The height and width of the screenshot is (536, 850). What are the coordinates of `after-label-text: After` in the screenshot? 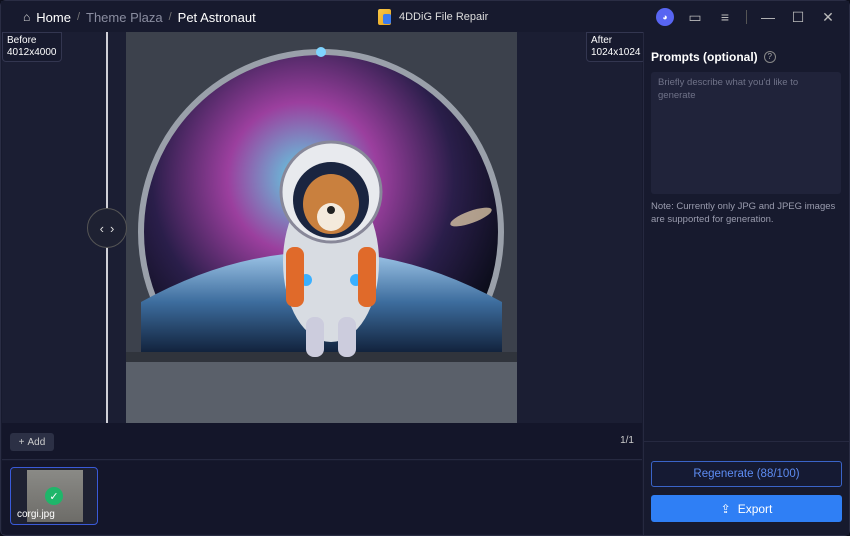 It's located at (602, 40).